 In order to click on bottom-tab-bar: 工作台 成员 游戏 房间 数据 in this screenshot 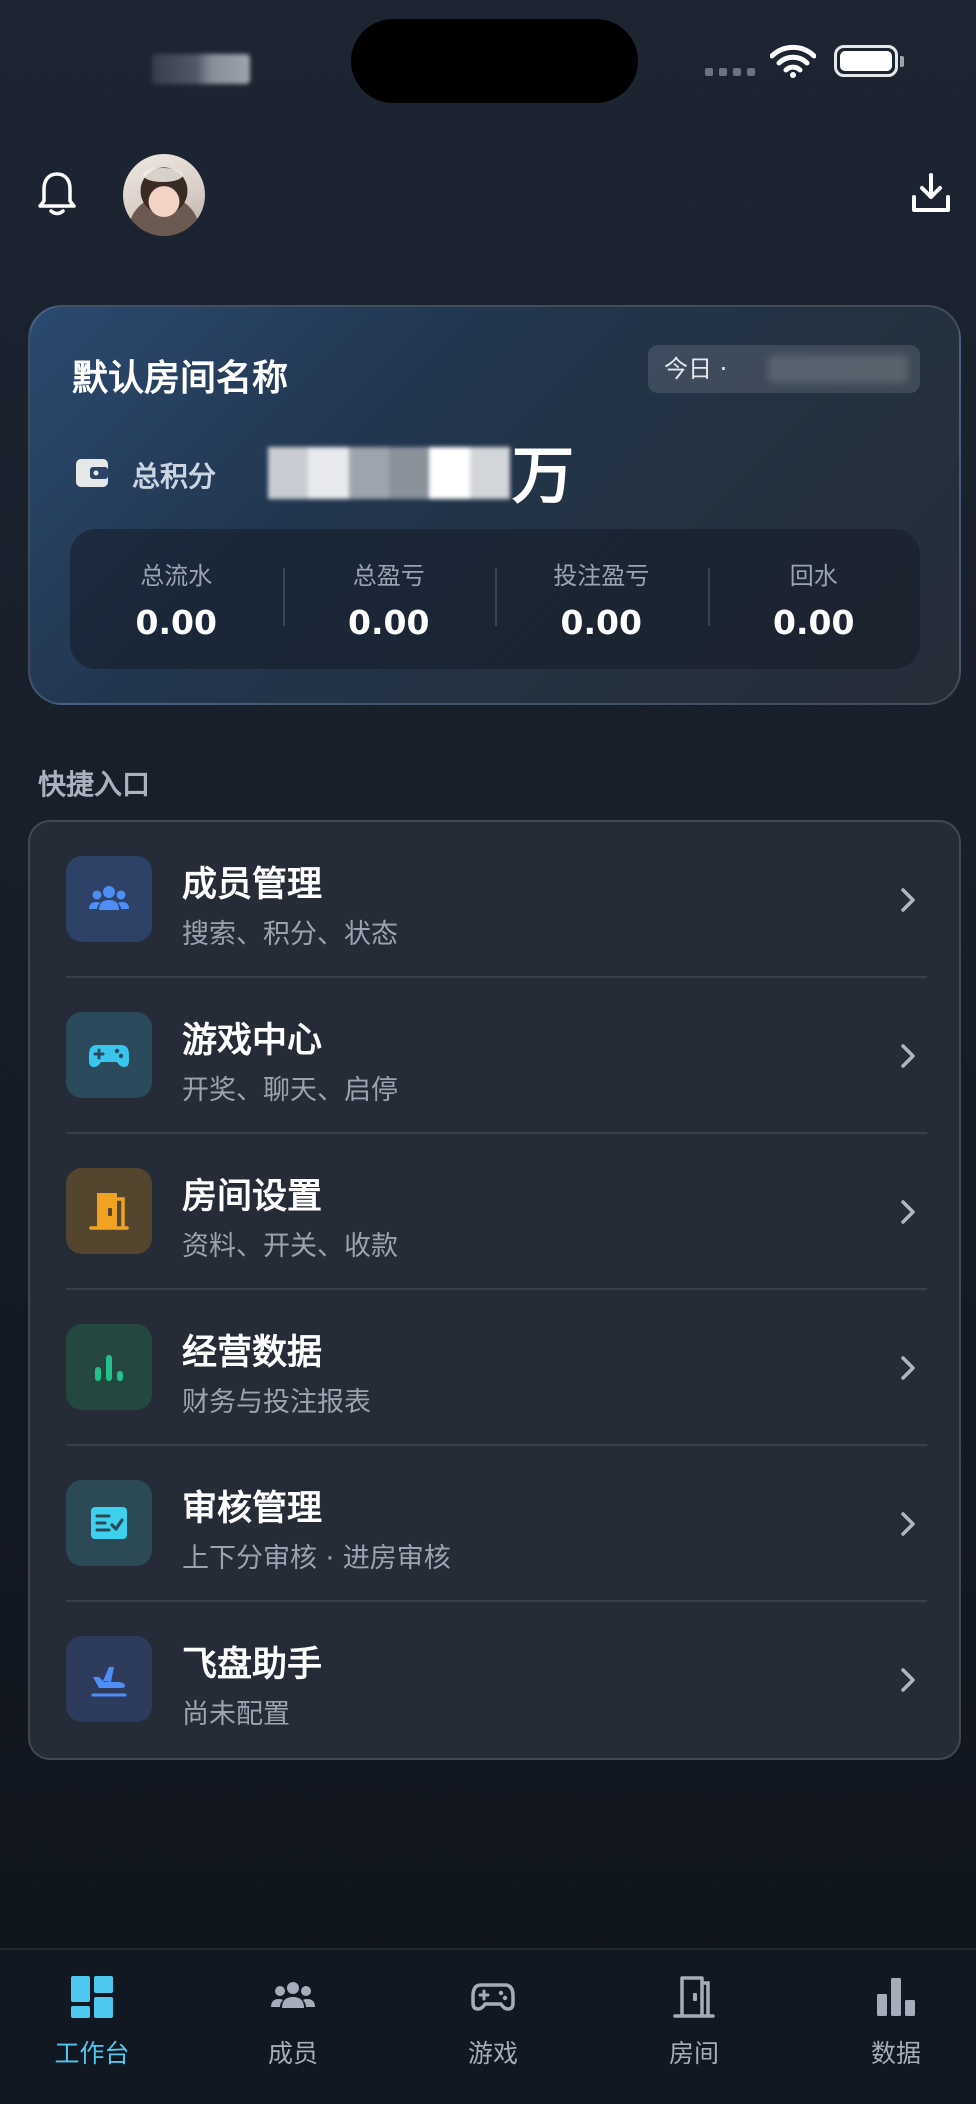, I will do `click(488, 2026)`.